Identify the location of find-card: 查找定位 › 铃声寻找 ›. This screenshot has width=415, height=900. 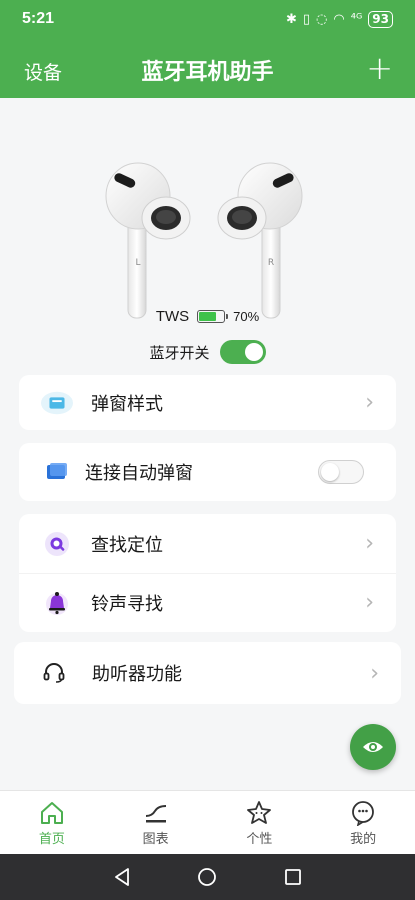
(207, 573).